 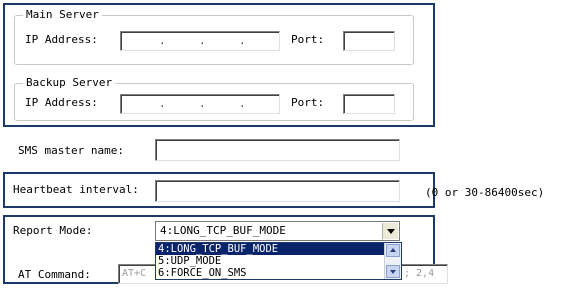 I want to click on heartbeat-hint: (0 or 30-86400sec), so click(x=485, y=192).